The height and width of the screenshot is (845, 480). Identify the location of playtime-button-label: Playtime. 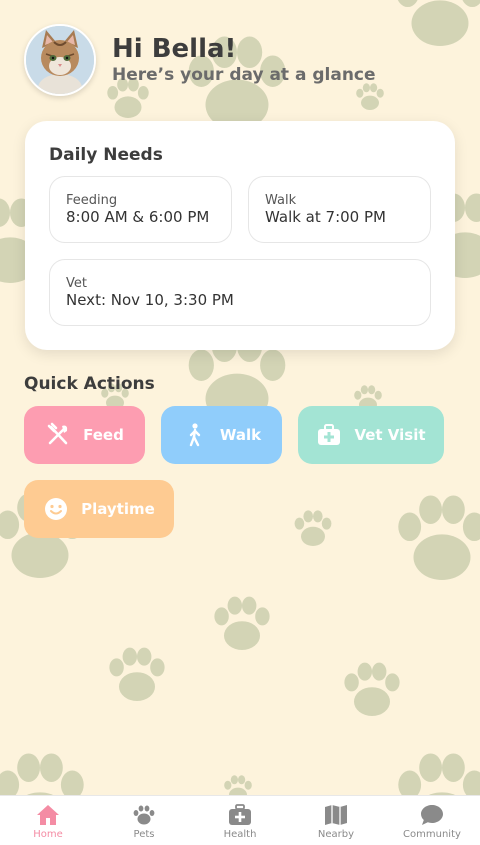
(118, 509).